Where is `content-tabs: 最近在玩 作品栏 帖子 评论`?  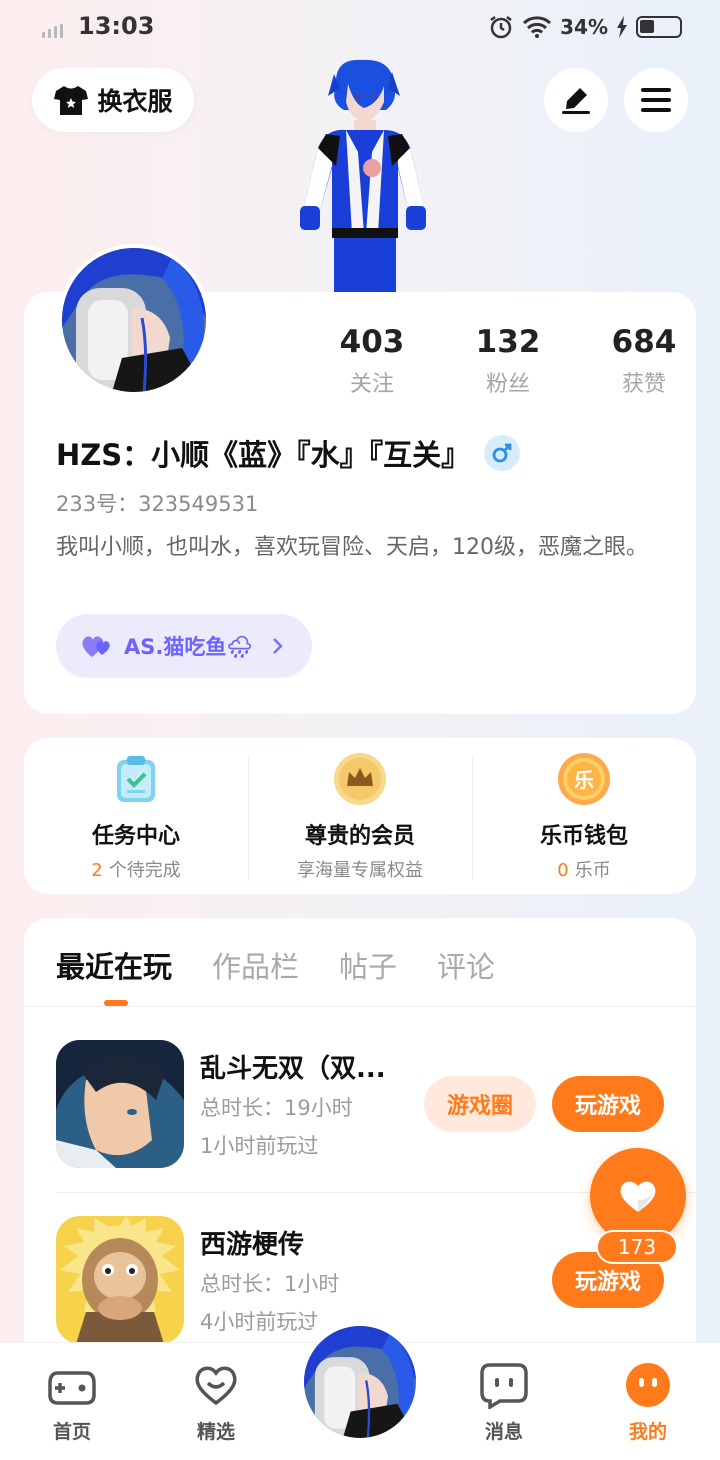 content-tabs: 最近在玩 作品栏 帖子 评论 is located at coordinates (275, 965).